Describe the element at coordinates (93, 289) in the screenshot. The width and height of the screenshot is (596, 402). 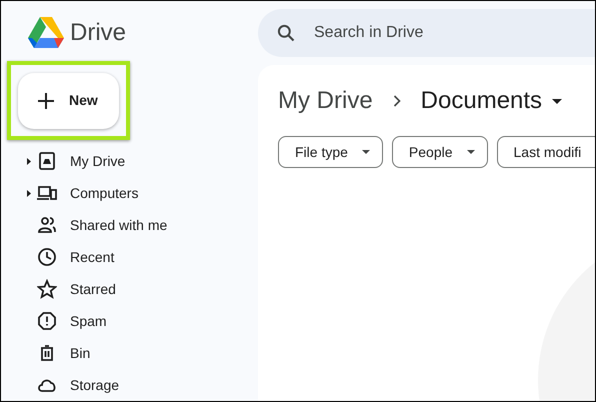
I see `sidebar-item: Starred` at that location.